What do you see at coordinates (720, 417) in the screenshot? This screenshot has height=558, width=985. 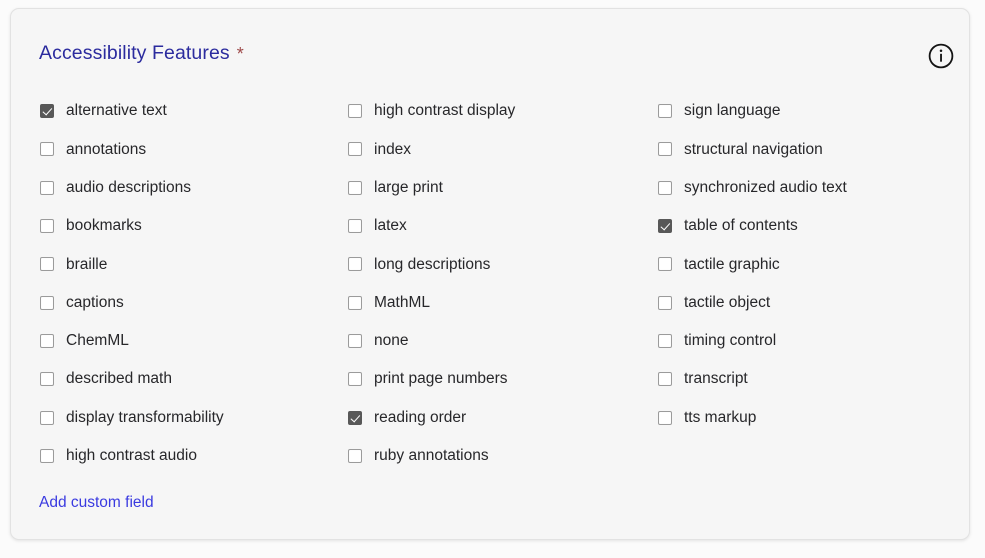 I see `checkbox-label: tts markup` at bounding box center [720, 417].